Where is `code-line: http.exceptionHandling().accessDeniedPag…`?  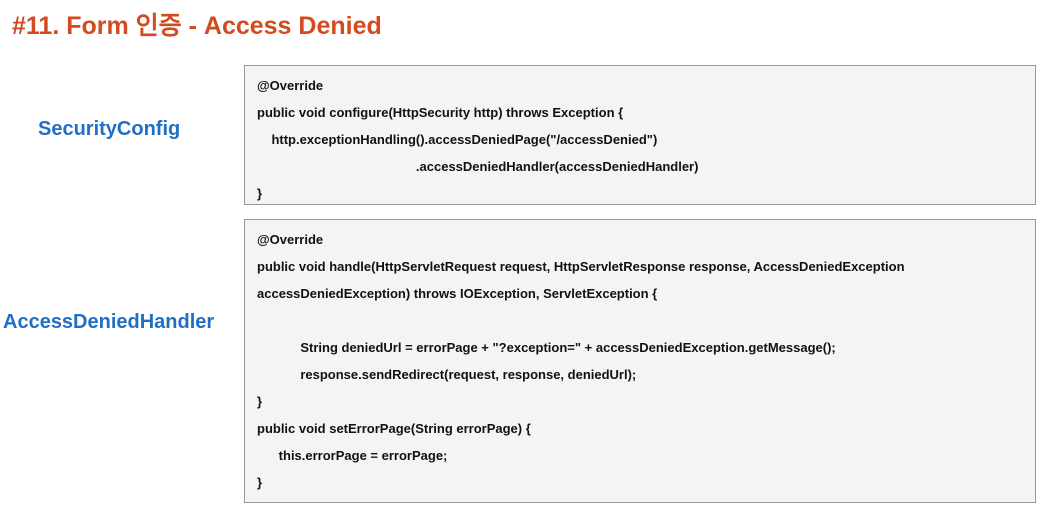 code-line: http.exceptionHandling().accessDeniedPag… is located at coordinates (457, 139).